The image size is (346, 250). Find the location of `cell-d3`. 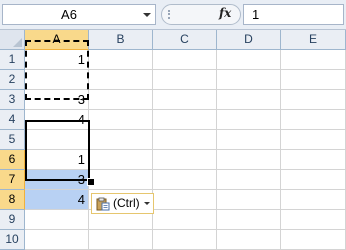

cell-d3 is located at coordinates (249, 100).